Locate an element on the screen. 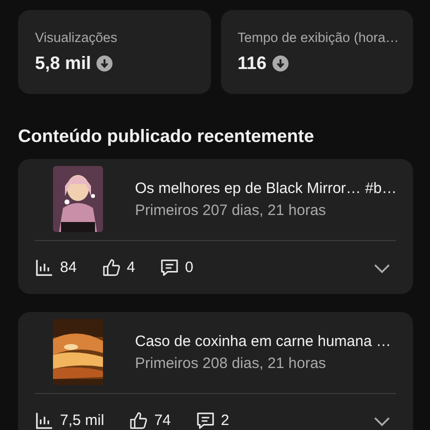 The height and width of the screenshot is (430, 430). views-count: 7,5 mil is located at coordinates (82, 420).